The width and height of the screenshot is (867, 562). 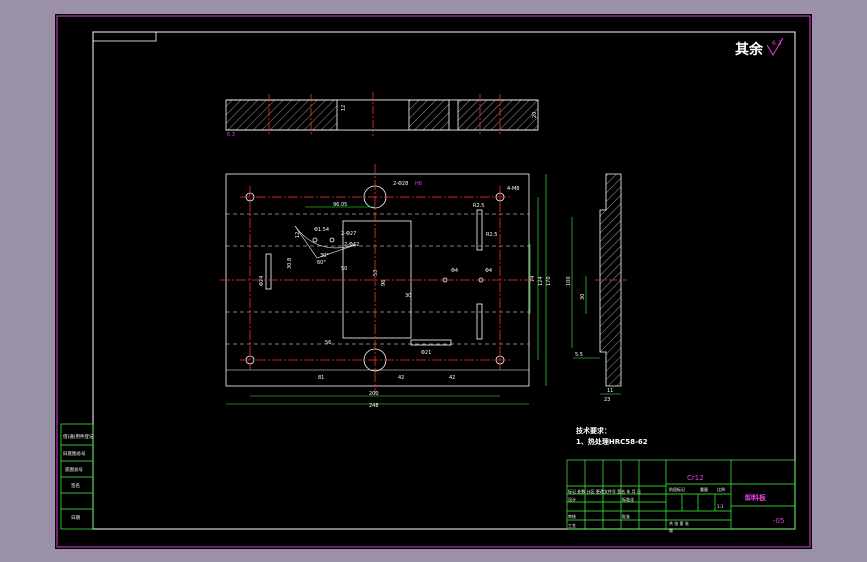 What do you see at coordinates (572, 525) in the screenshot?
I see `svg-text: 工艺` at bounding box center [572, 525].